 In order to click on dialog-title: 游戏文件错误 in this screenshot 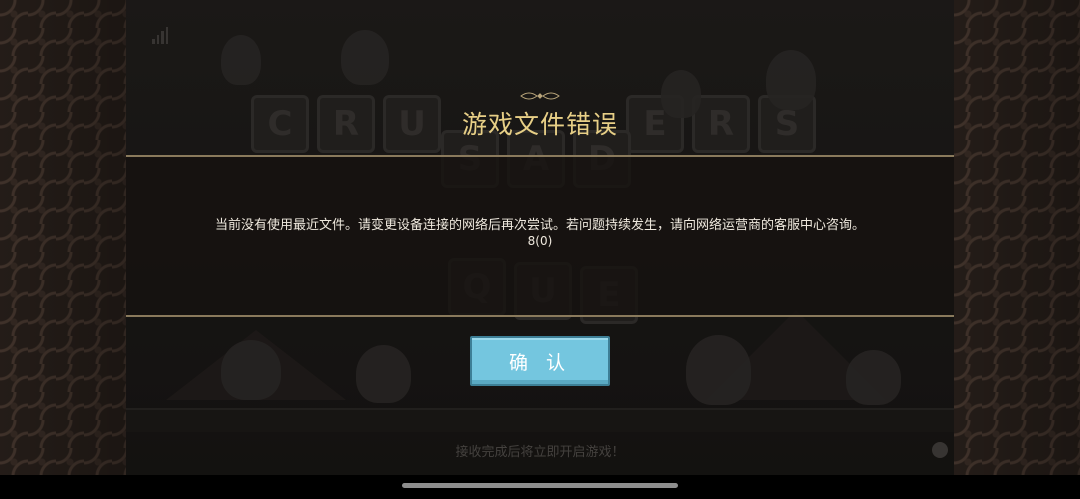, I will do `click(539, 124)`.